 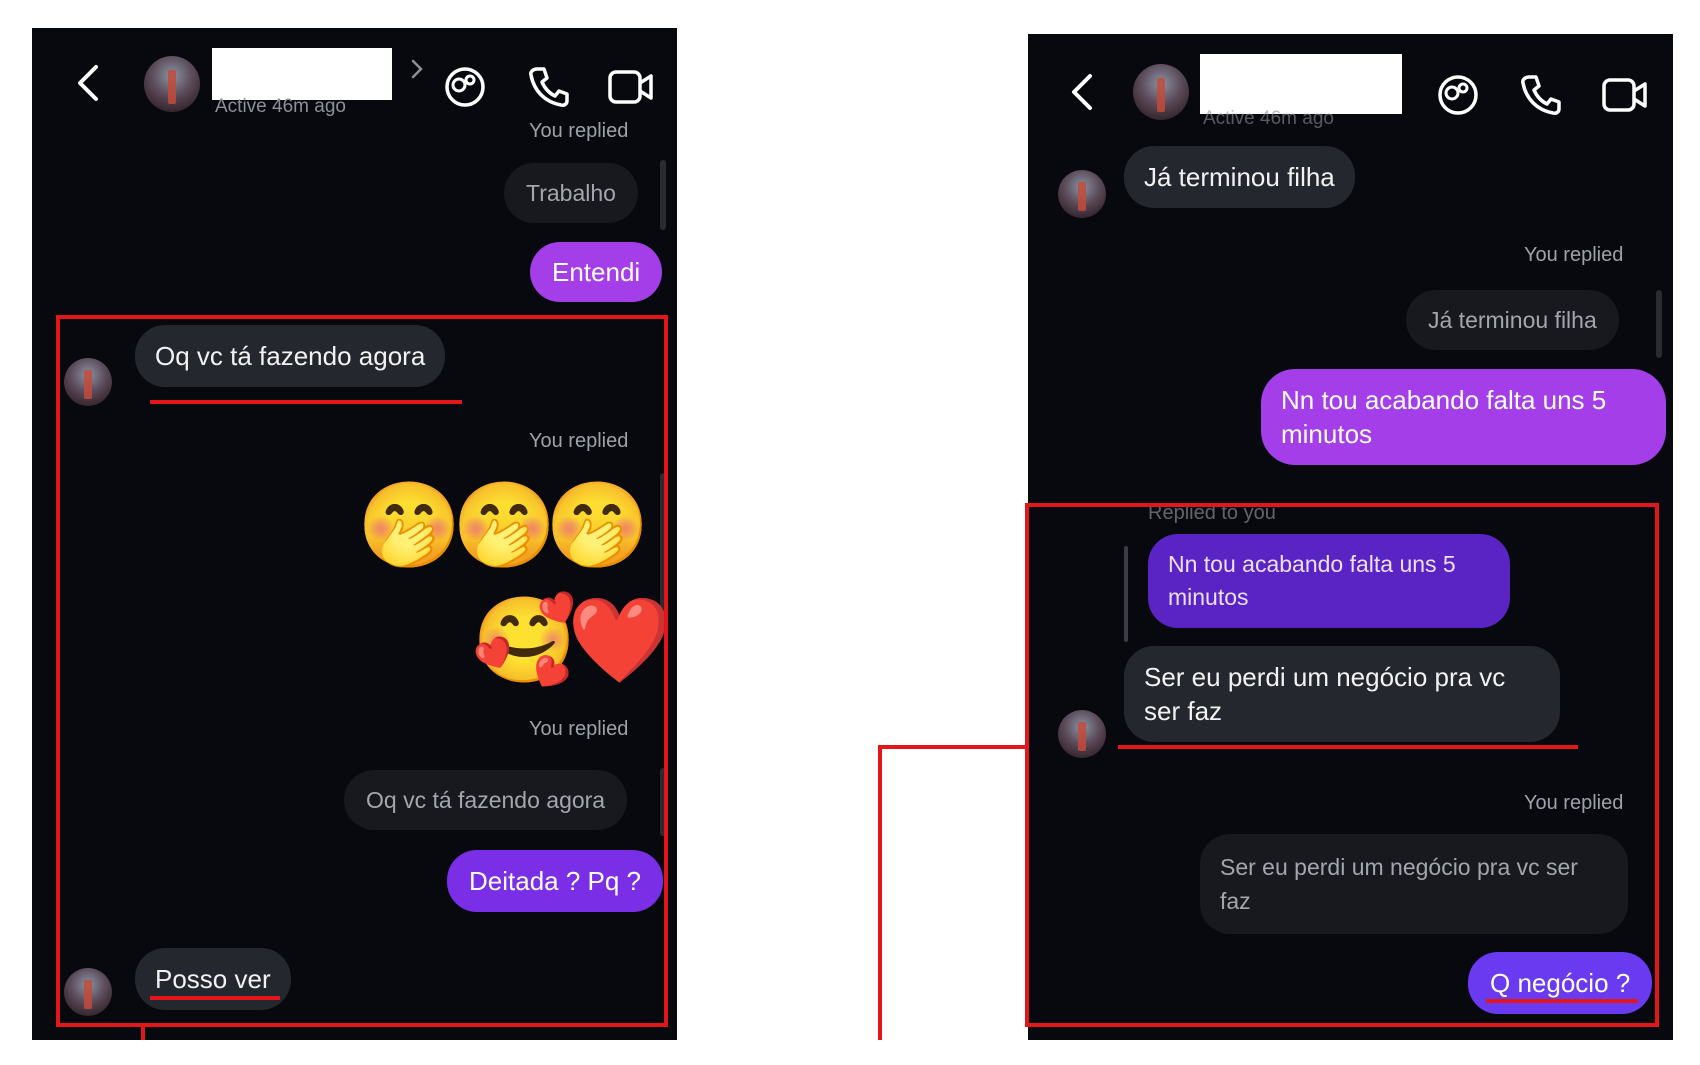 What do you see at coordinates (417, 69) in the screenshot?
I see `header-chevron-right-icon` at bounding box center [417, 69].